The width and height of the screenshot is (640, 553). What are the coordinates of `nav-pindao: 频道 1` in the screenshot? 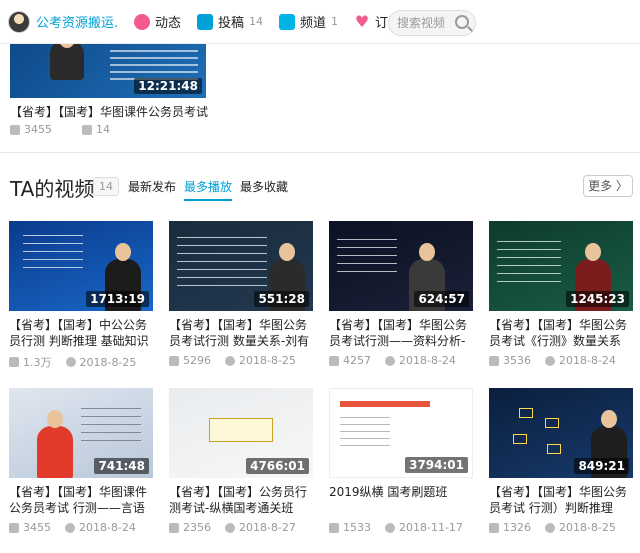 It's located at (308, 21).